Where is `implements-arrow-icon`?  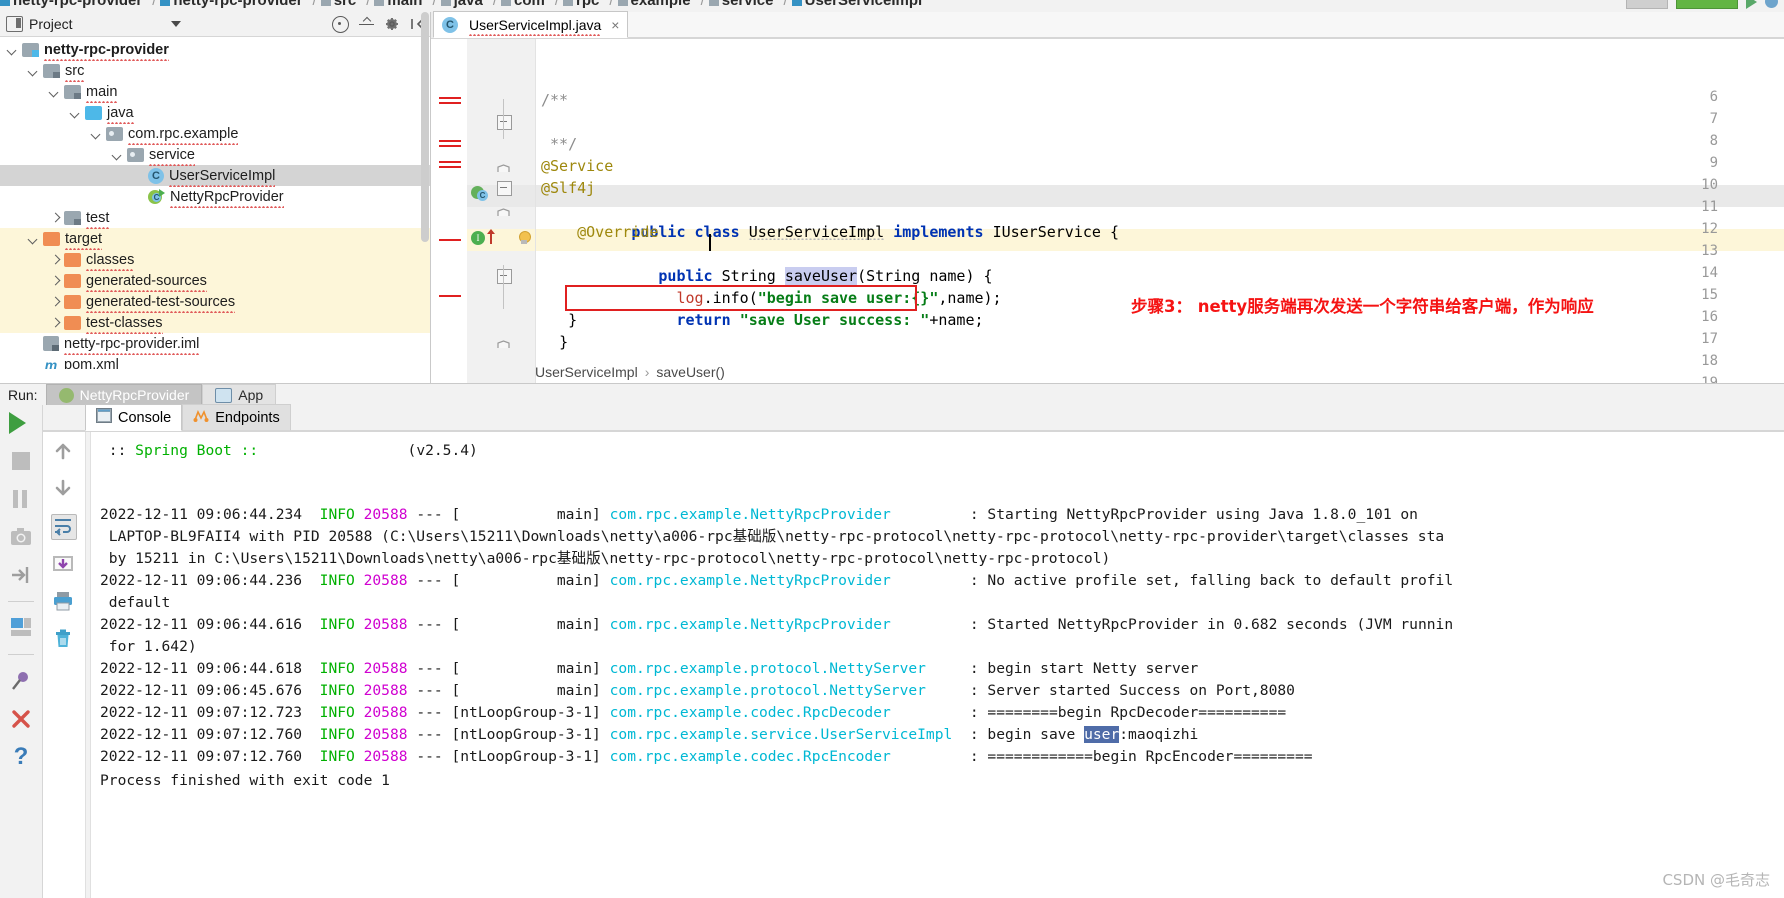
implements-arrow-icon is located at coordinates (491, 236).